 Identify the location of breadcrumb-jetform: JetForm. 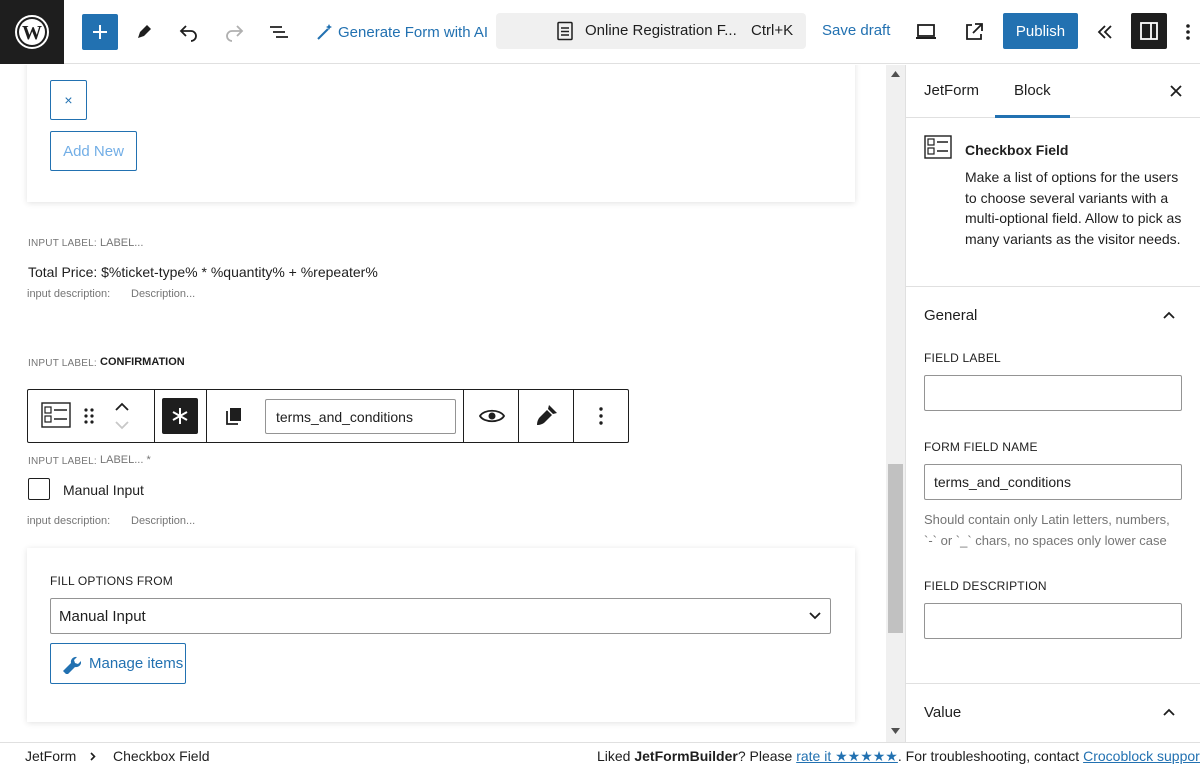
(50, 756).